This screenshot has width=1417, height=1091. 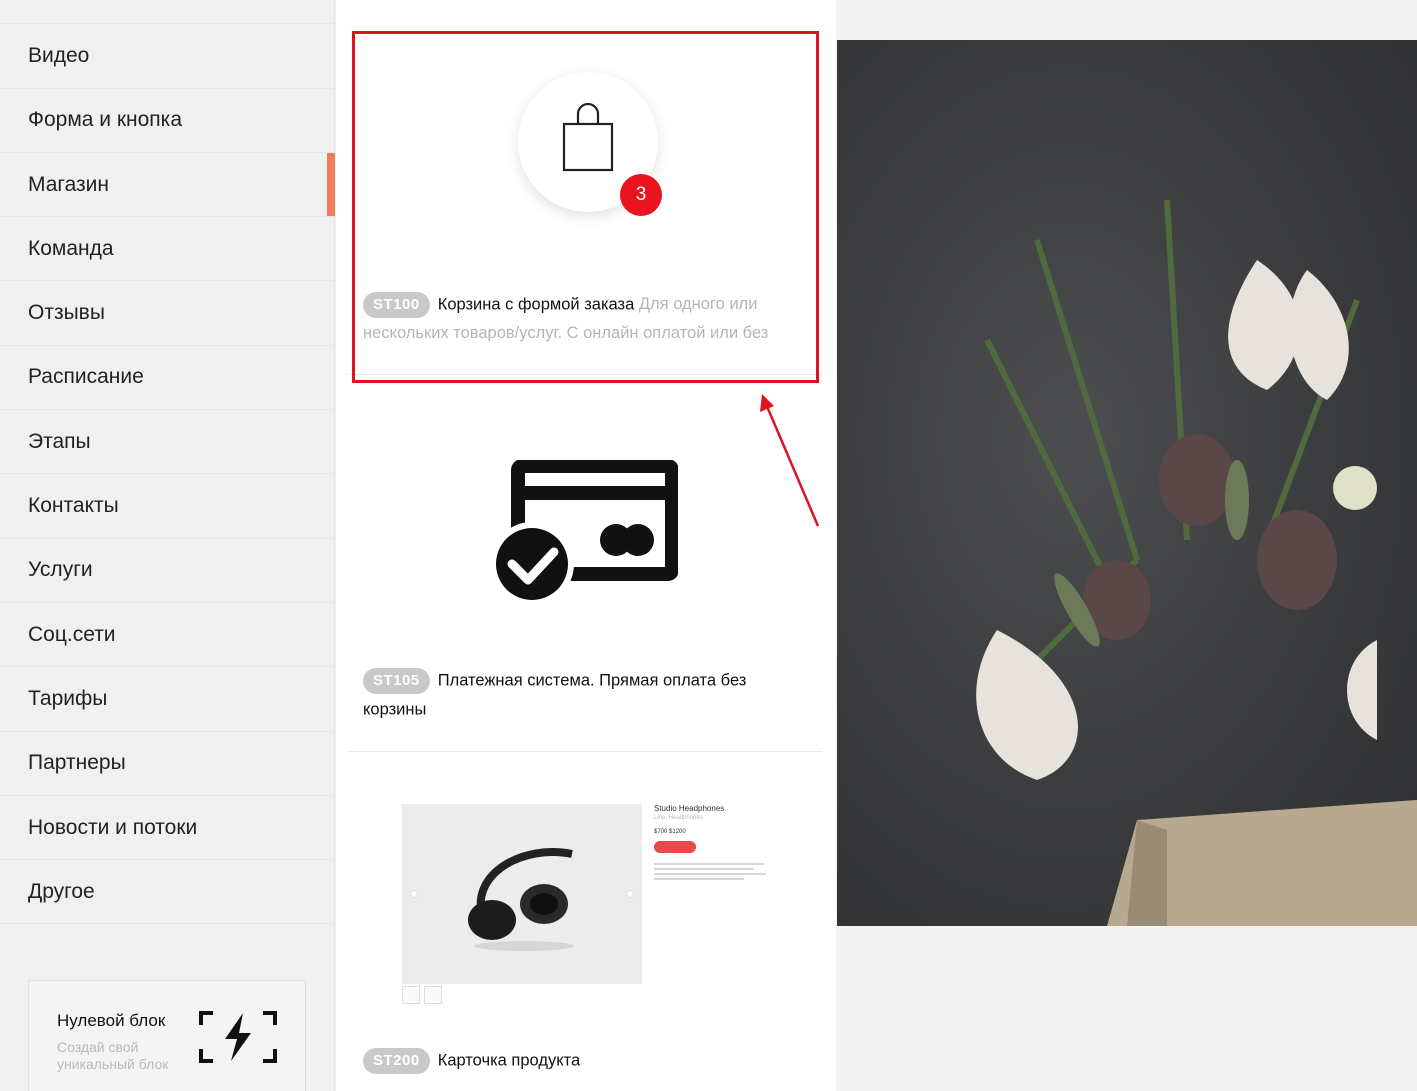 I want to click on sidebar-item-schedule: Расписание, so click(x=167, y=378).